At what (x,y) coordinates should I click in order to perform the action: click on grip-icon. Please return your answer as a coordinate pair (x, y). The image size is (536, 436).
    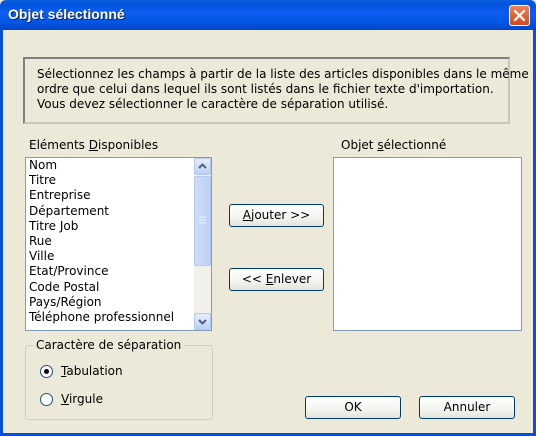
    Looking at the image, I should click on (202, 220).